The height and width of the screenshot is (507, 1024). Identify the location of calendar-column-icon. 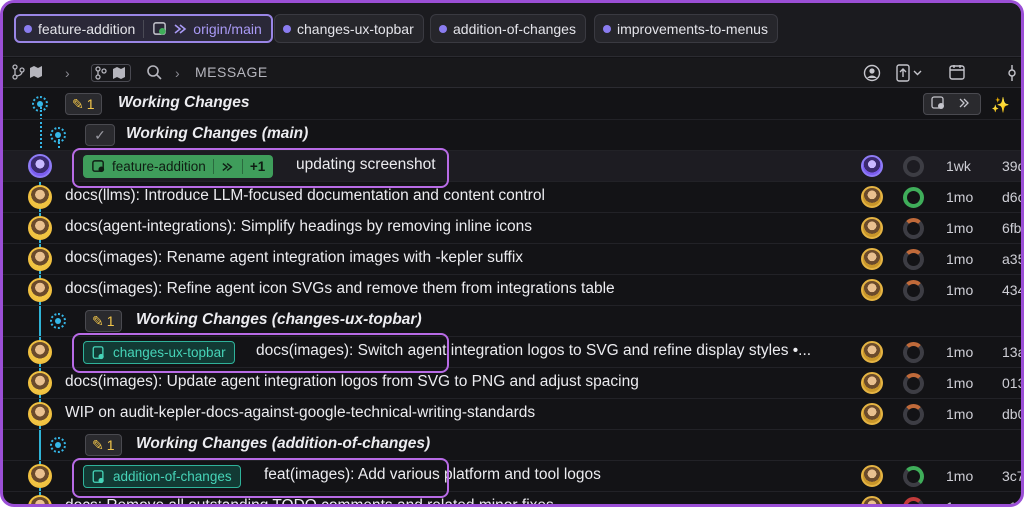
(957, 72).